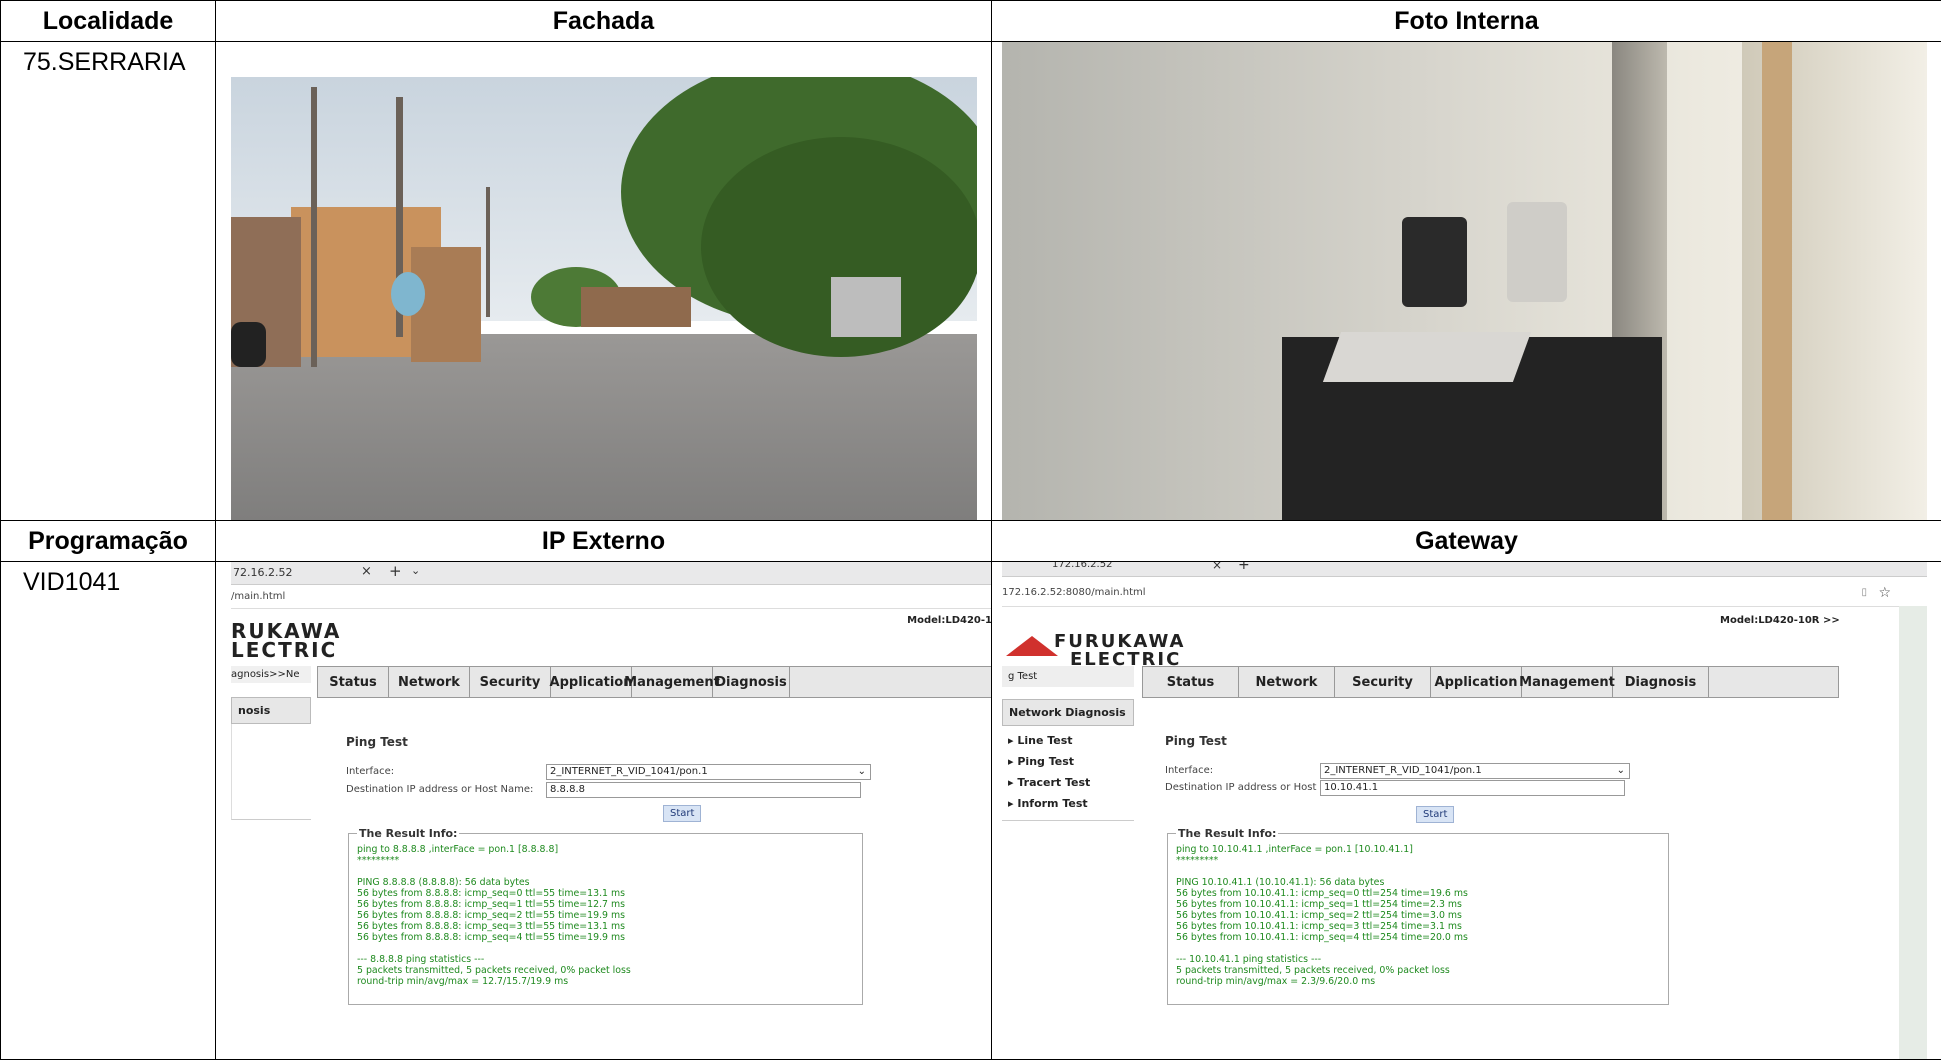 The width and height of the screenshot is (1941, 1060). I want to click on browser-tab-title: 72.16.2.52, so click(262, 572).